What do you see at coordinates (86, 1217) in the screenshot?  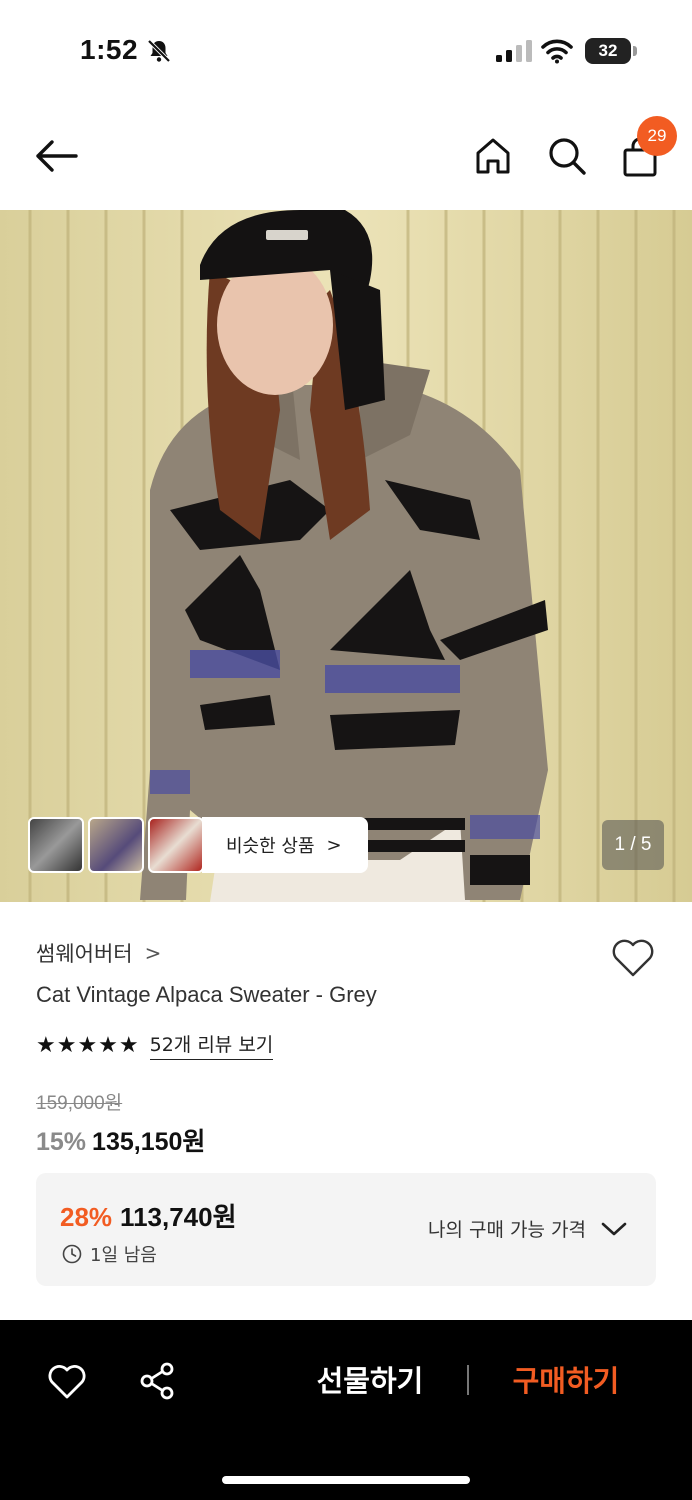 I see `best-discount-percent: 28%` at bounding box center [86, 1217].